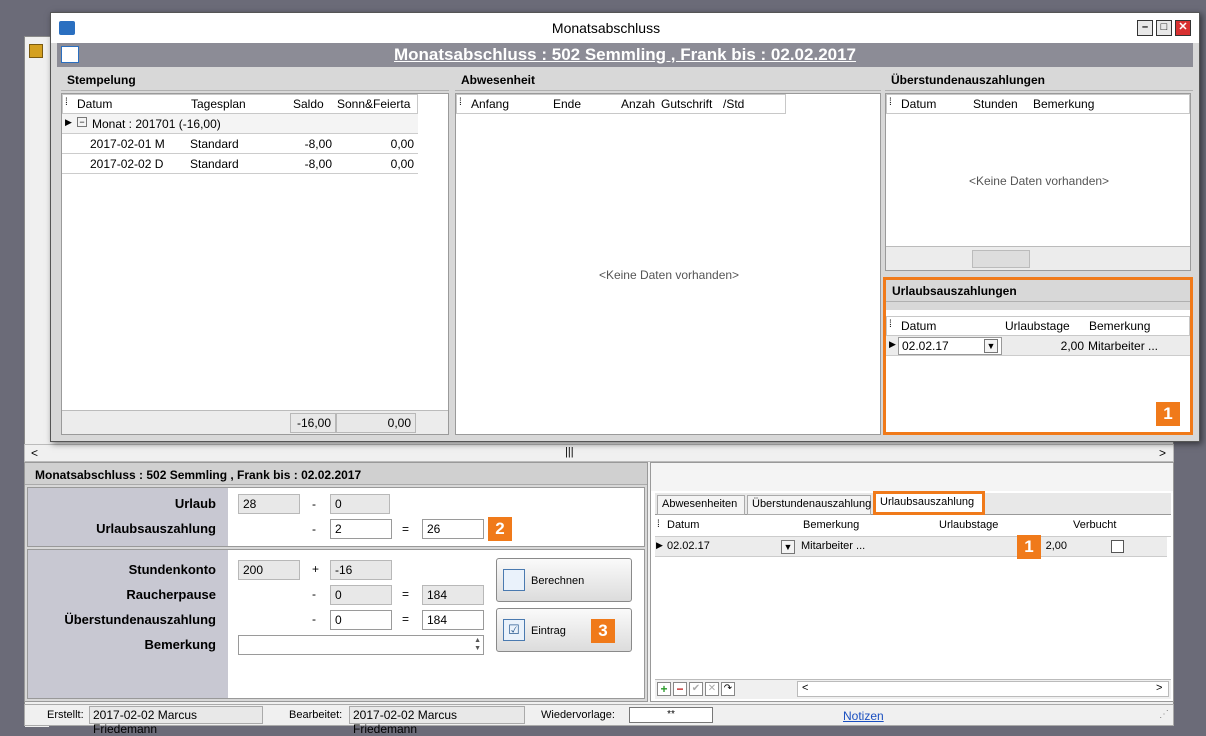  Describe the element at coordinates (127, 144) in the screenshot. I see `cell-datum: 2017-02-01 M` at that location.